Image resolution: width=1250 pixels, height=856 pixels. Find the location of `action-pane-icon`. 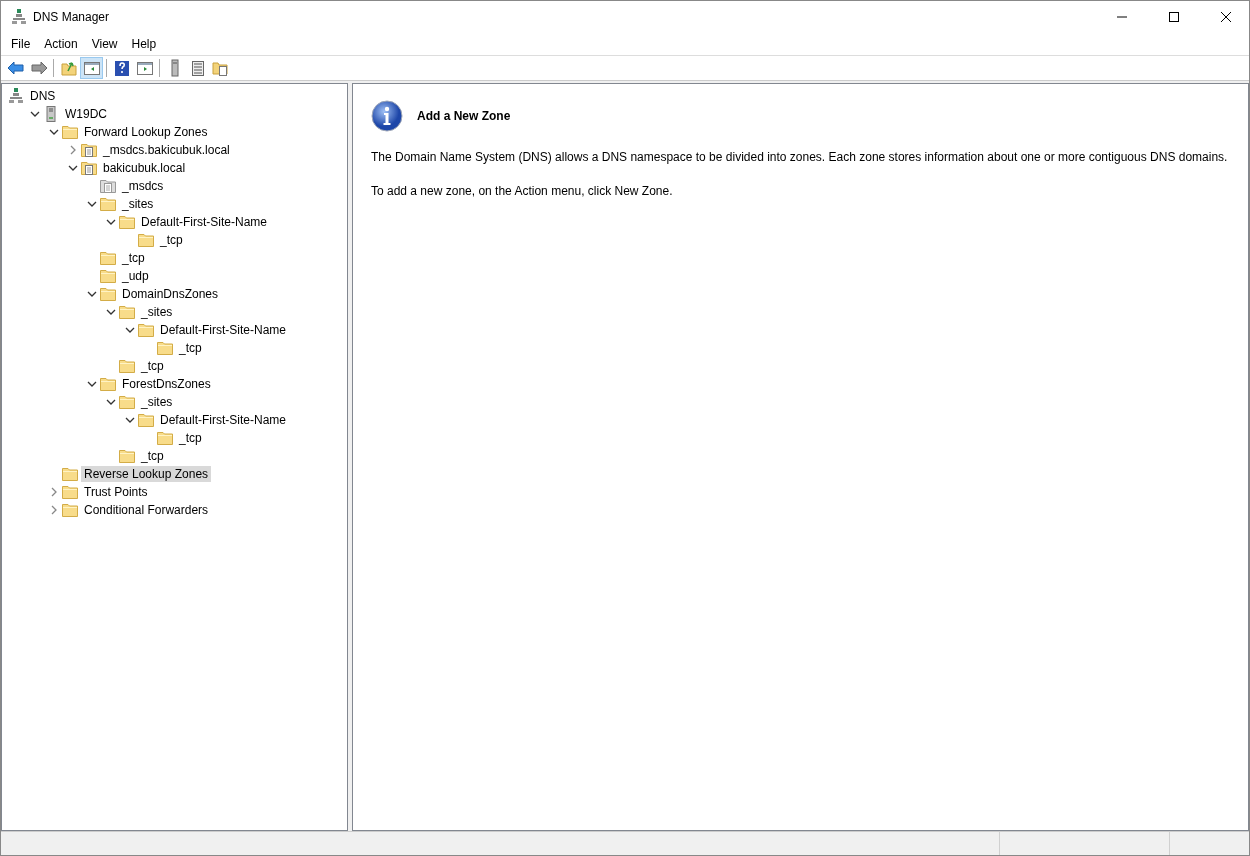

action-pane-icon is located at coordinates (144, 68).